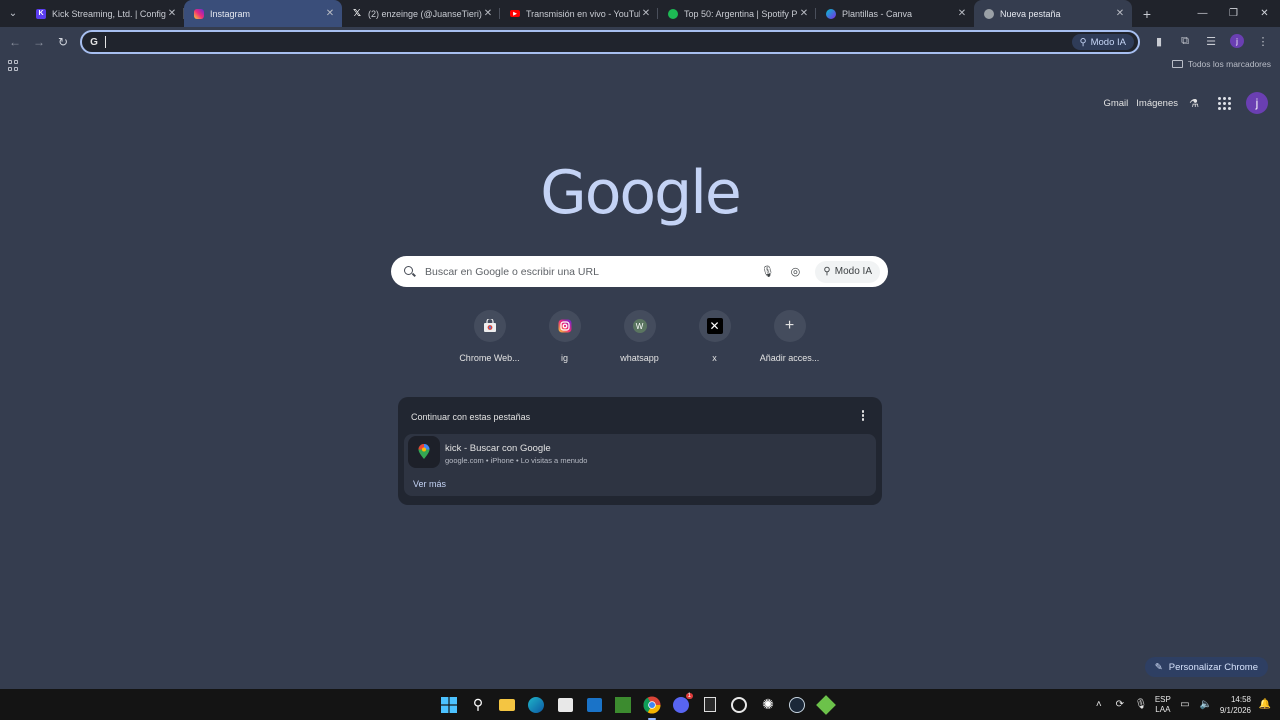  I want to click on tab-youtube: ▶ Transmisión en vivo - YouTube ✕, so click(579, 13).